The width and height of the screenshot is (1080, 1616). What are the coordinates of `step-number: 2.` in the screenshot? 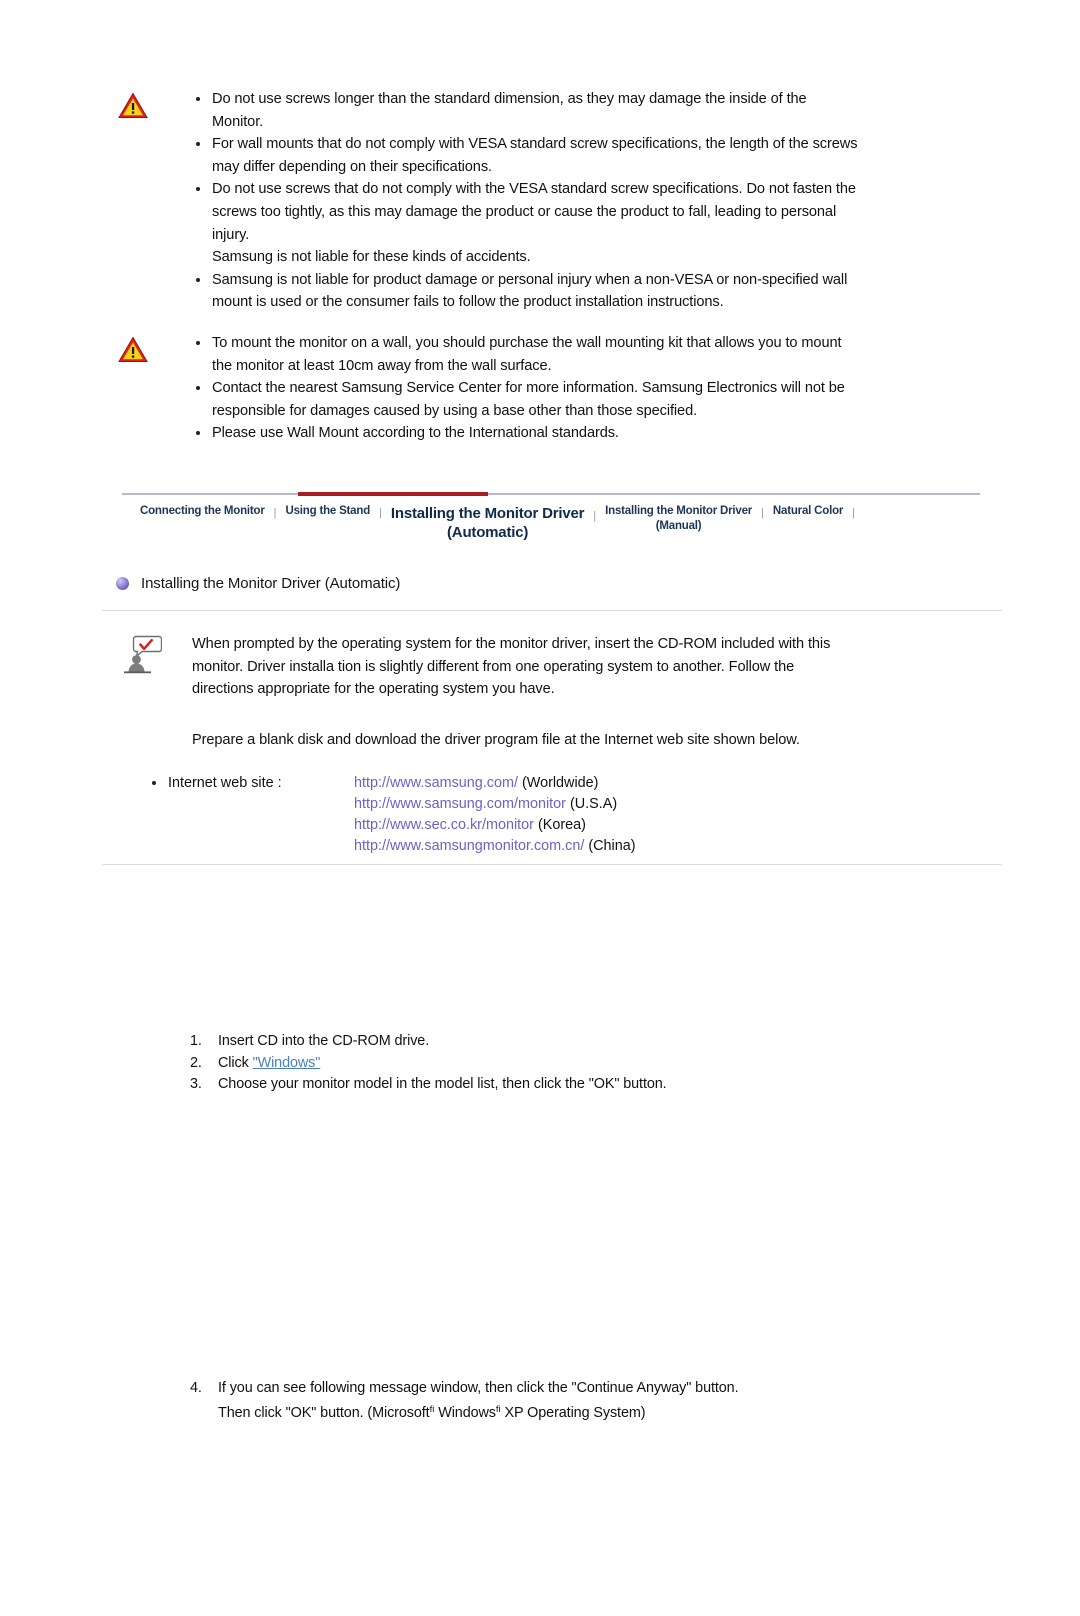 It's located at (196, 1062).